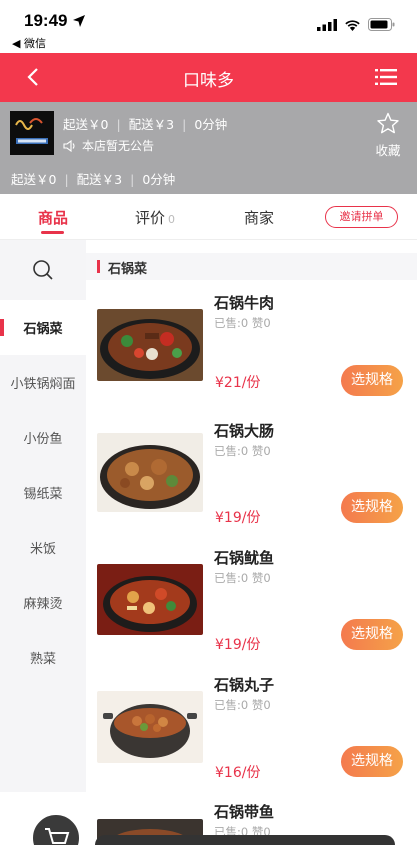 This screenshot has height=845, width=417. Describe the element at coordinates (150, 218) in the screenshot. I see `tab-reviews-label: 评价` at that location.